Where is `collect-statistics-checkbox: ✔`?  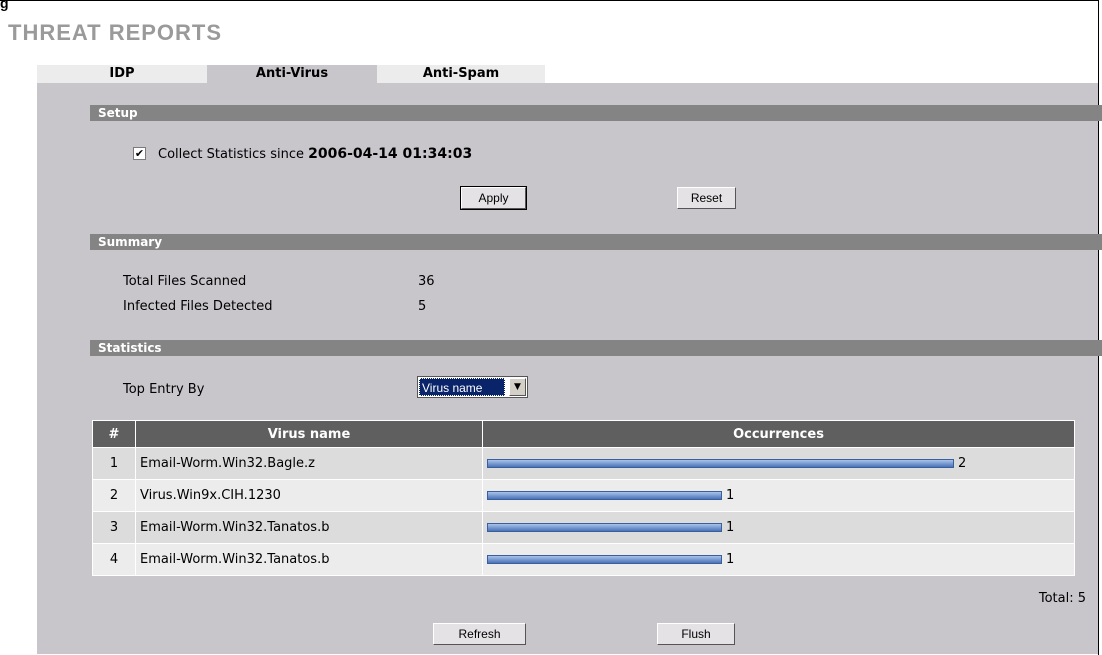 collect-statistics-checkbox: ✔ is located at coordinates (139, 153).